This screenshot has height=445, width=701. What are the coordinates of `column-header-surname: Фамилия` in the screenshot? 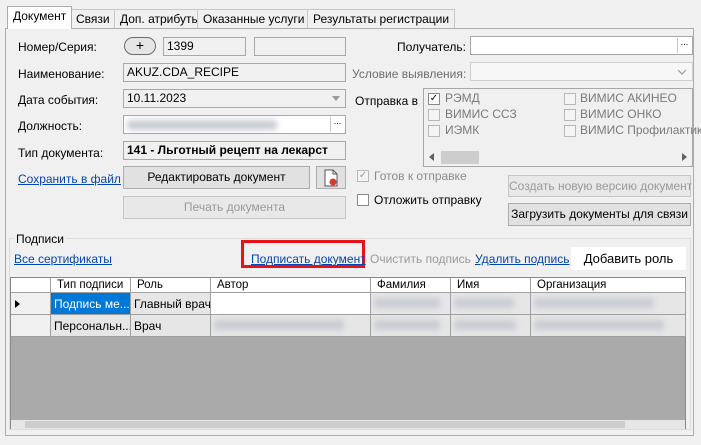 It's located at (411, 285).